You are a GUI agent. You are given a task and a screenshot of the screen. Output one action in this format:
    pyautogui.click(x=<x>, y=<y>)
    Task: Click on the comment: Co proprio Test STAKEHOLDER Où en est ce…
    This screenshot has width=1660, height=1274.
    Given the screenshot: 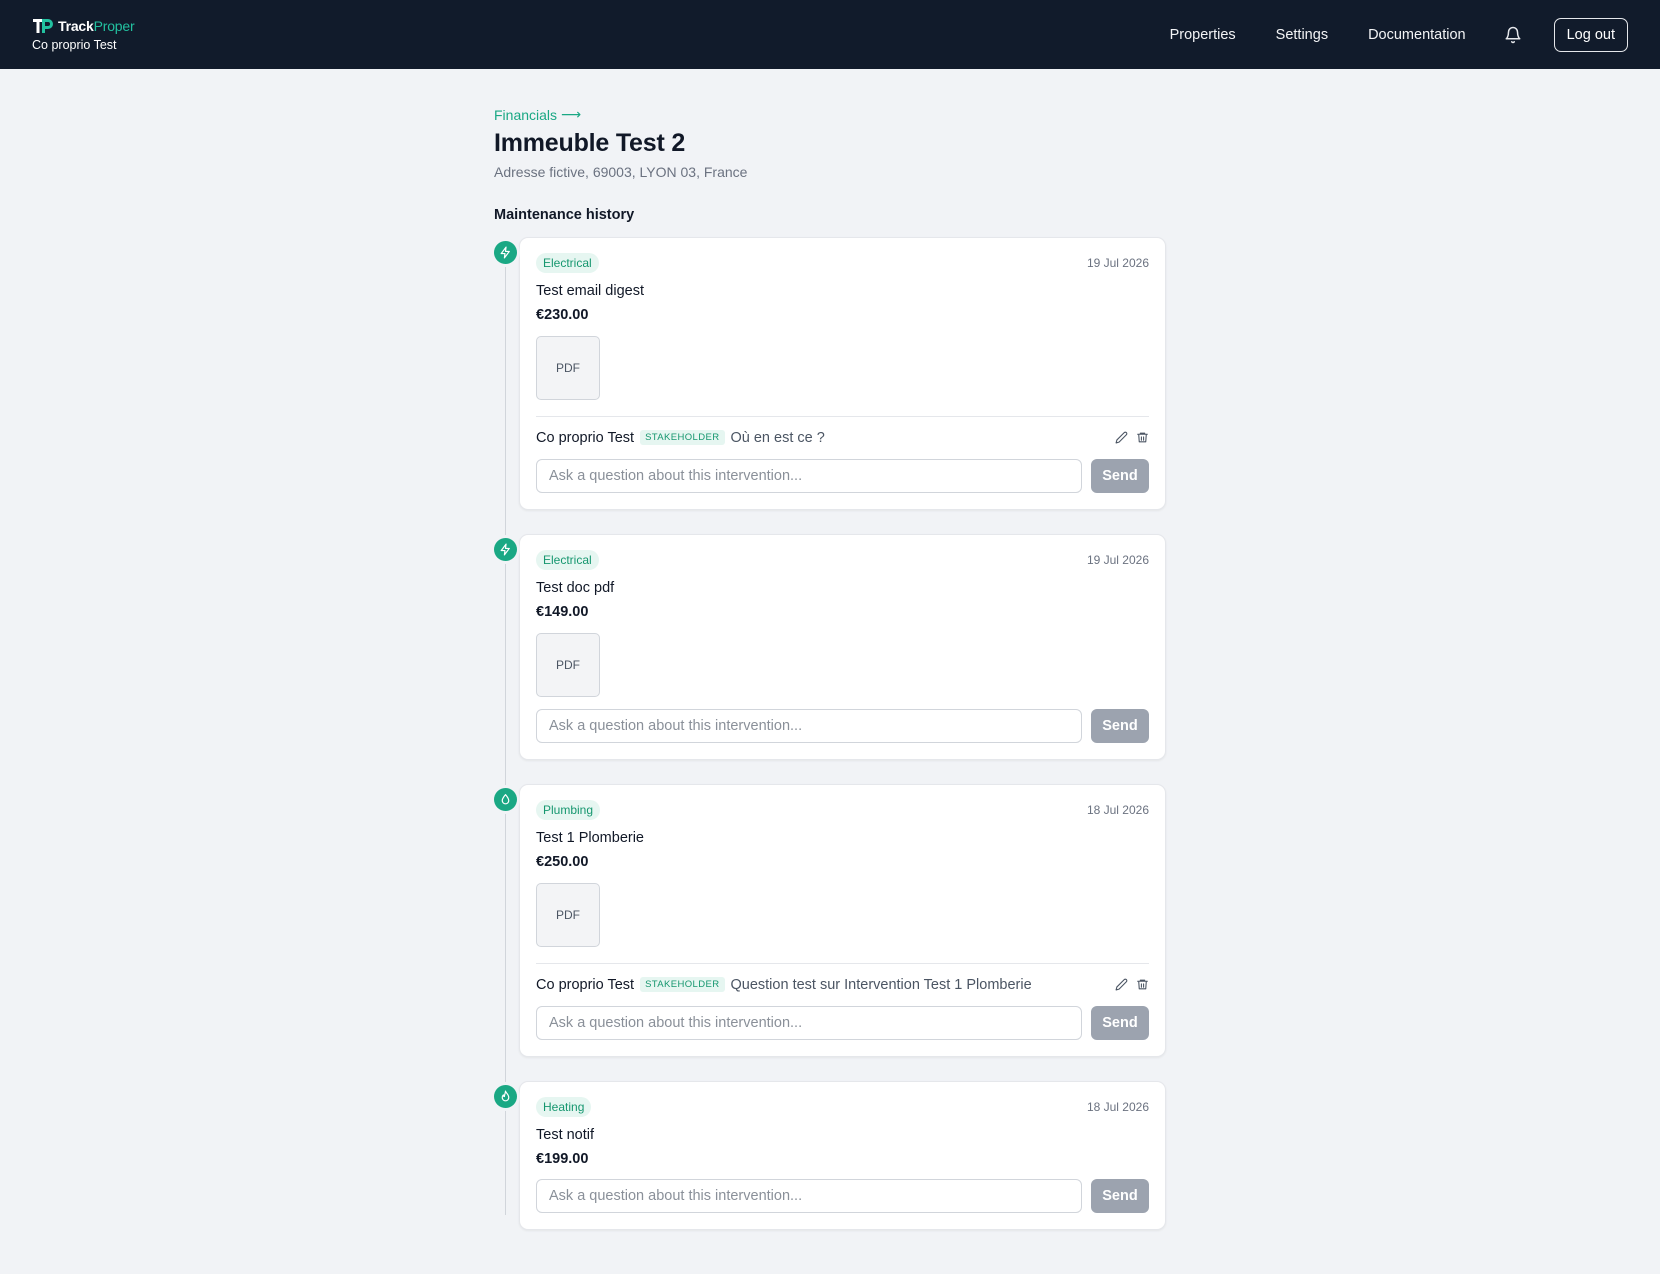 What is the action you would take?
    pyautogui.click(x=842, y=430)
    